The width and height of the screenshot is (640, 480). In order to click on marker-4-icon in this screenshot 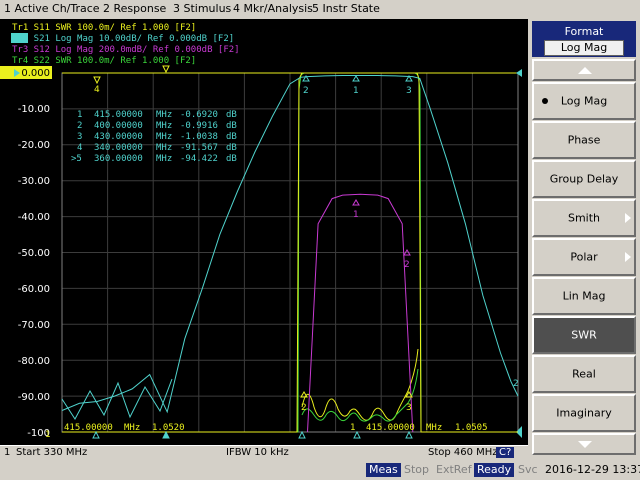, I will do `click(97, 80)`.